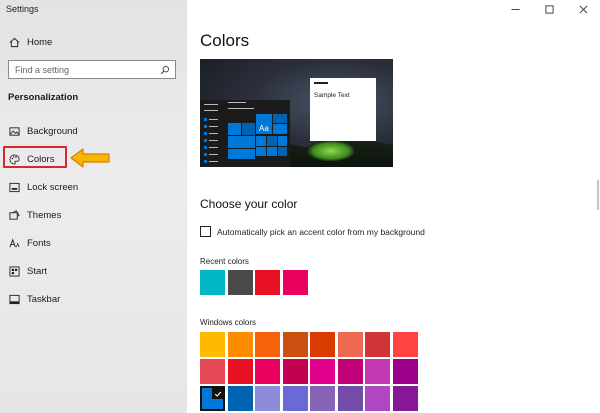 The image size is (600, 413). What do you see at coordinates (343, 109) in the screenshot?
I see `preview-window: Sample Text` at bounding box center [343, 109].